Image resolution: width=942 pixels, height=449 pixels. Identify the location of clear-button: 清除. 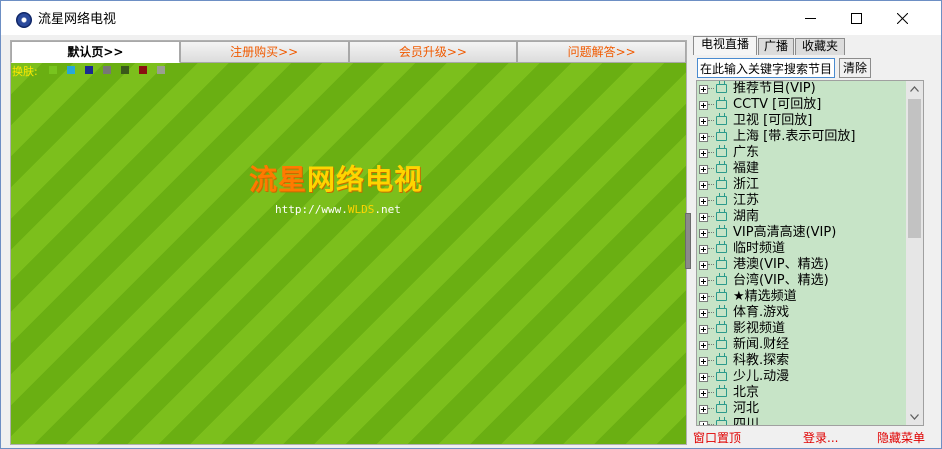
(855, 68).